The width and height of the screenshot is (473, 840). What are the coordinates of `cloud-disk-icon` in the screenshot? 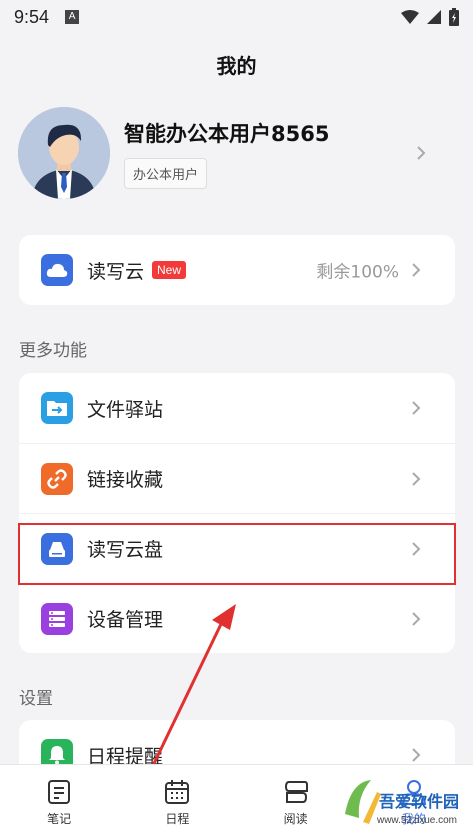 It's located at (57, 548).